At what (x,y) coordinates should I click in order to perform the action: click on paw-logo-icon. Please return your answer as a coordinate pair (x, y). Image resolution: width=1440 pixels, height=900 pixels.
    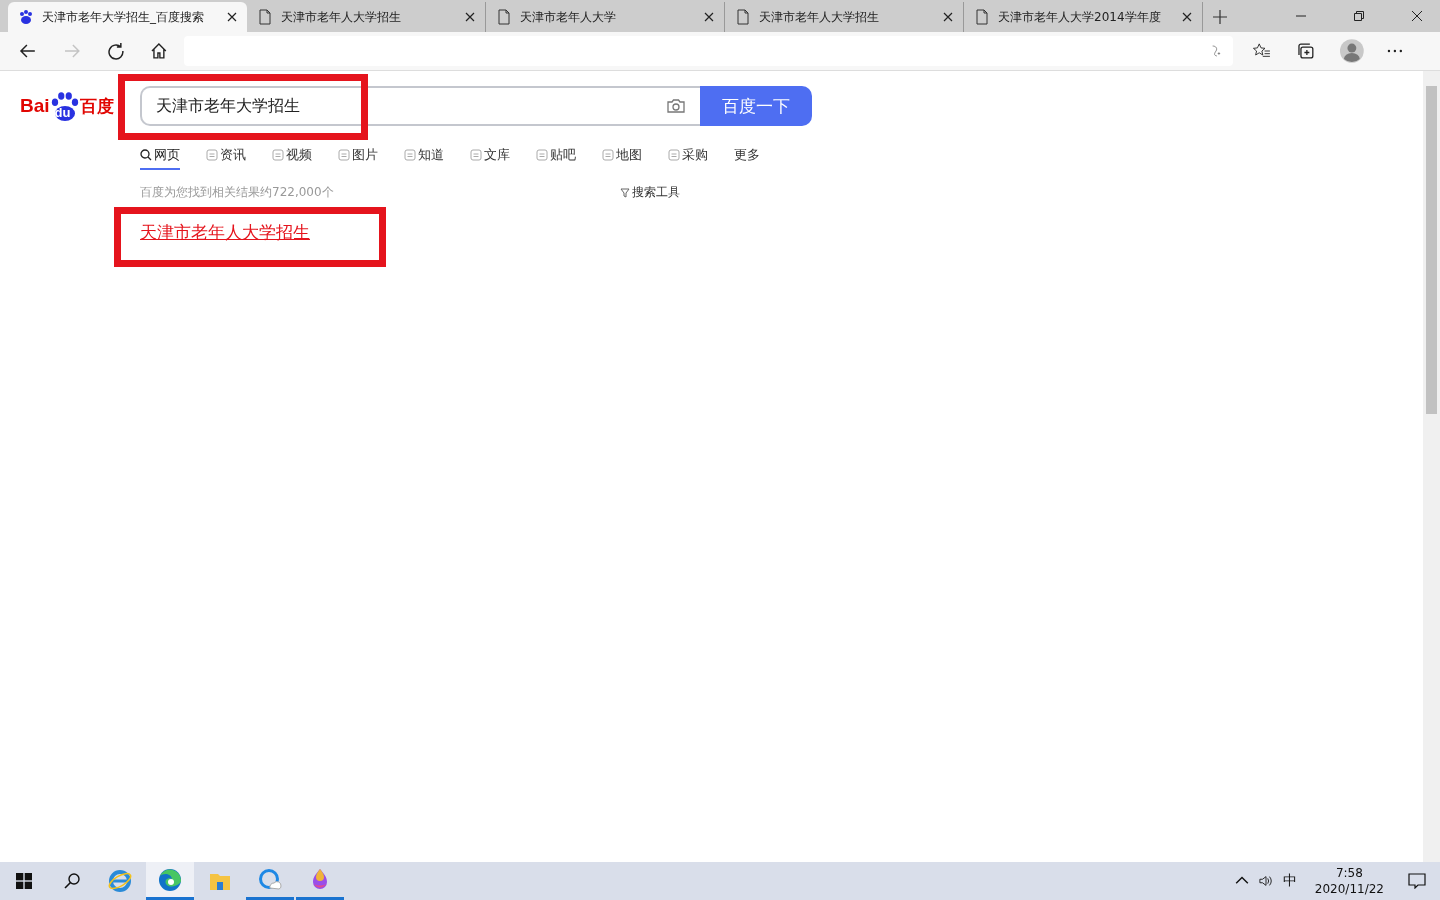
    Looking at the image, I should click on (64, 106).